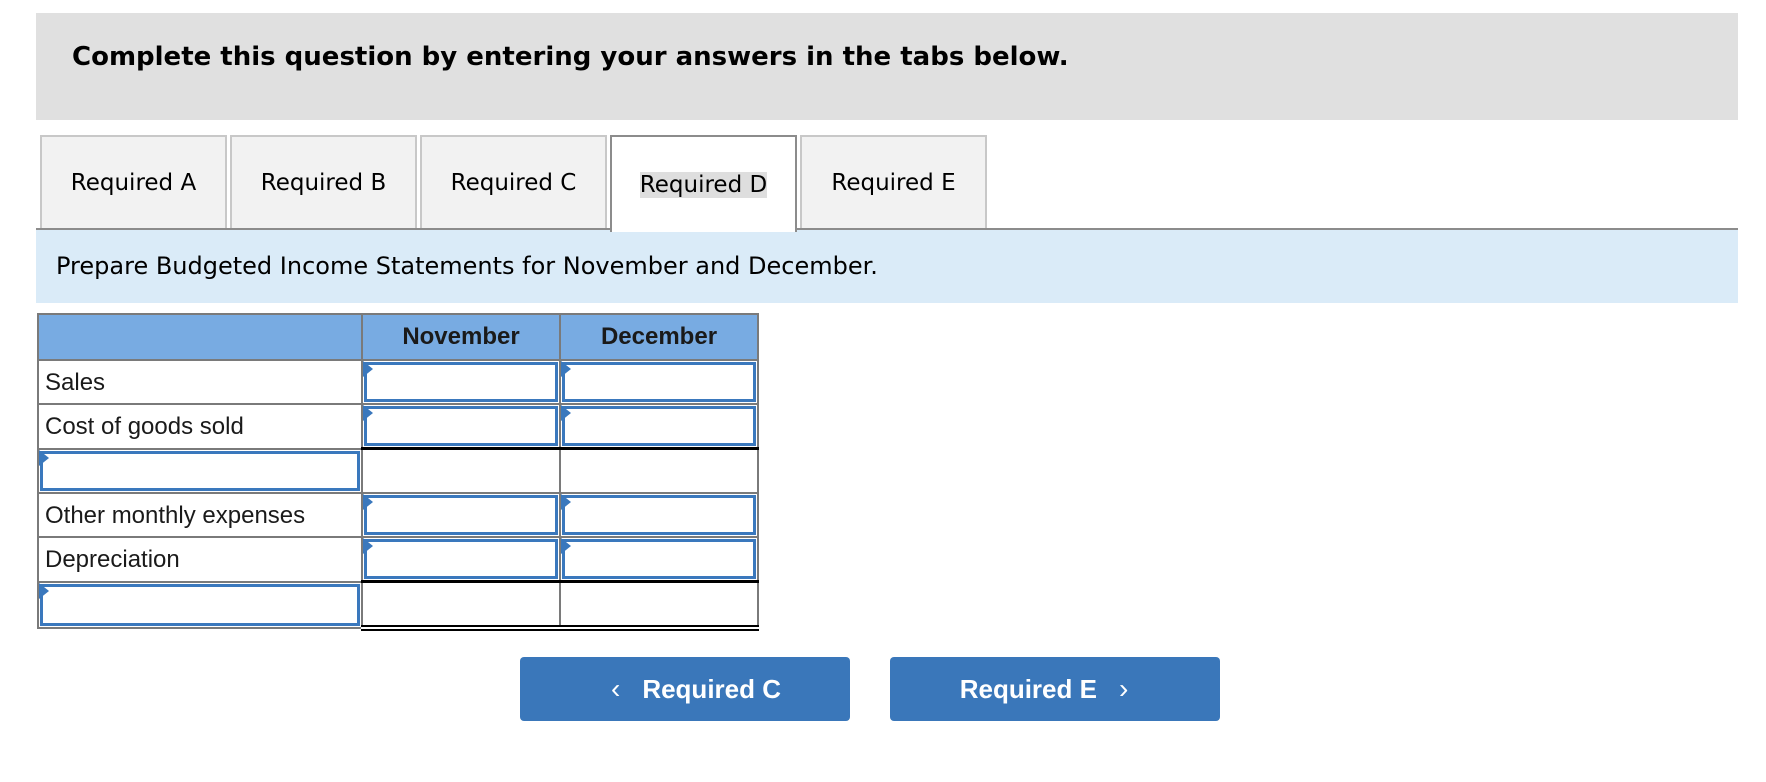 Image resolution: width=1766 pixels, height=782 pixels. Describe the element at coordinates (200, 337) in the screenshot. I see `header-label-col` at that location.